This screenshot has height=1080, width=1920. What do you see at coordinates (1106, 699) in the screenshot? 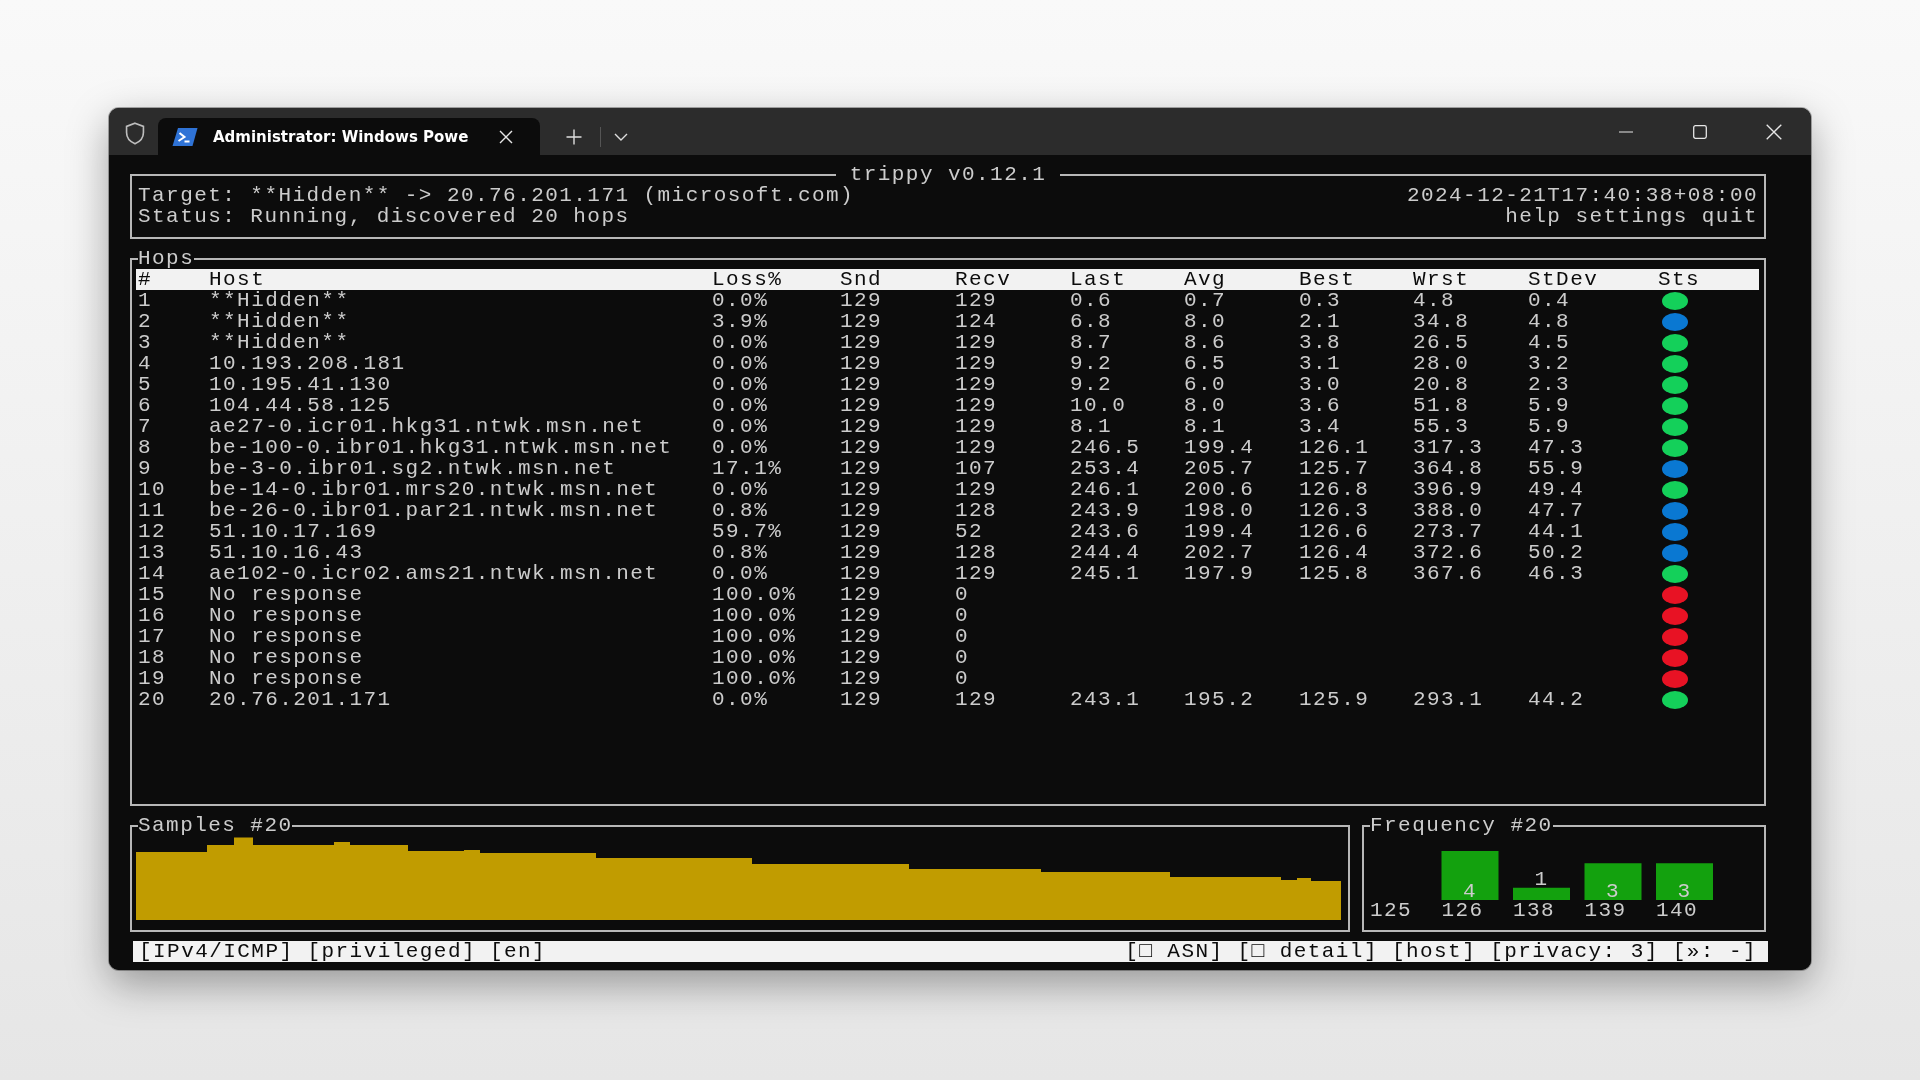
I see `table-cell-text: 243.1` at bounding box center [1106, 699].